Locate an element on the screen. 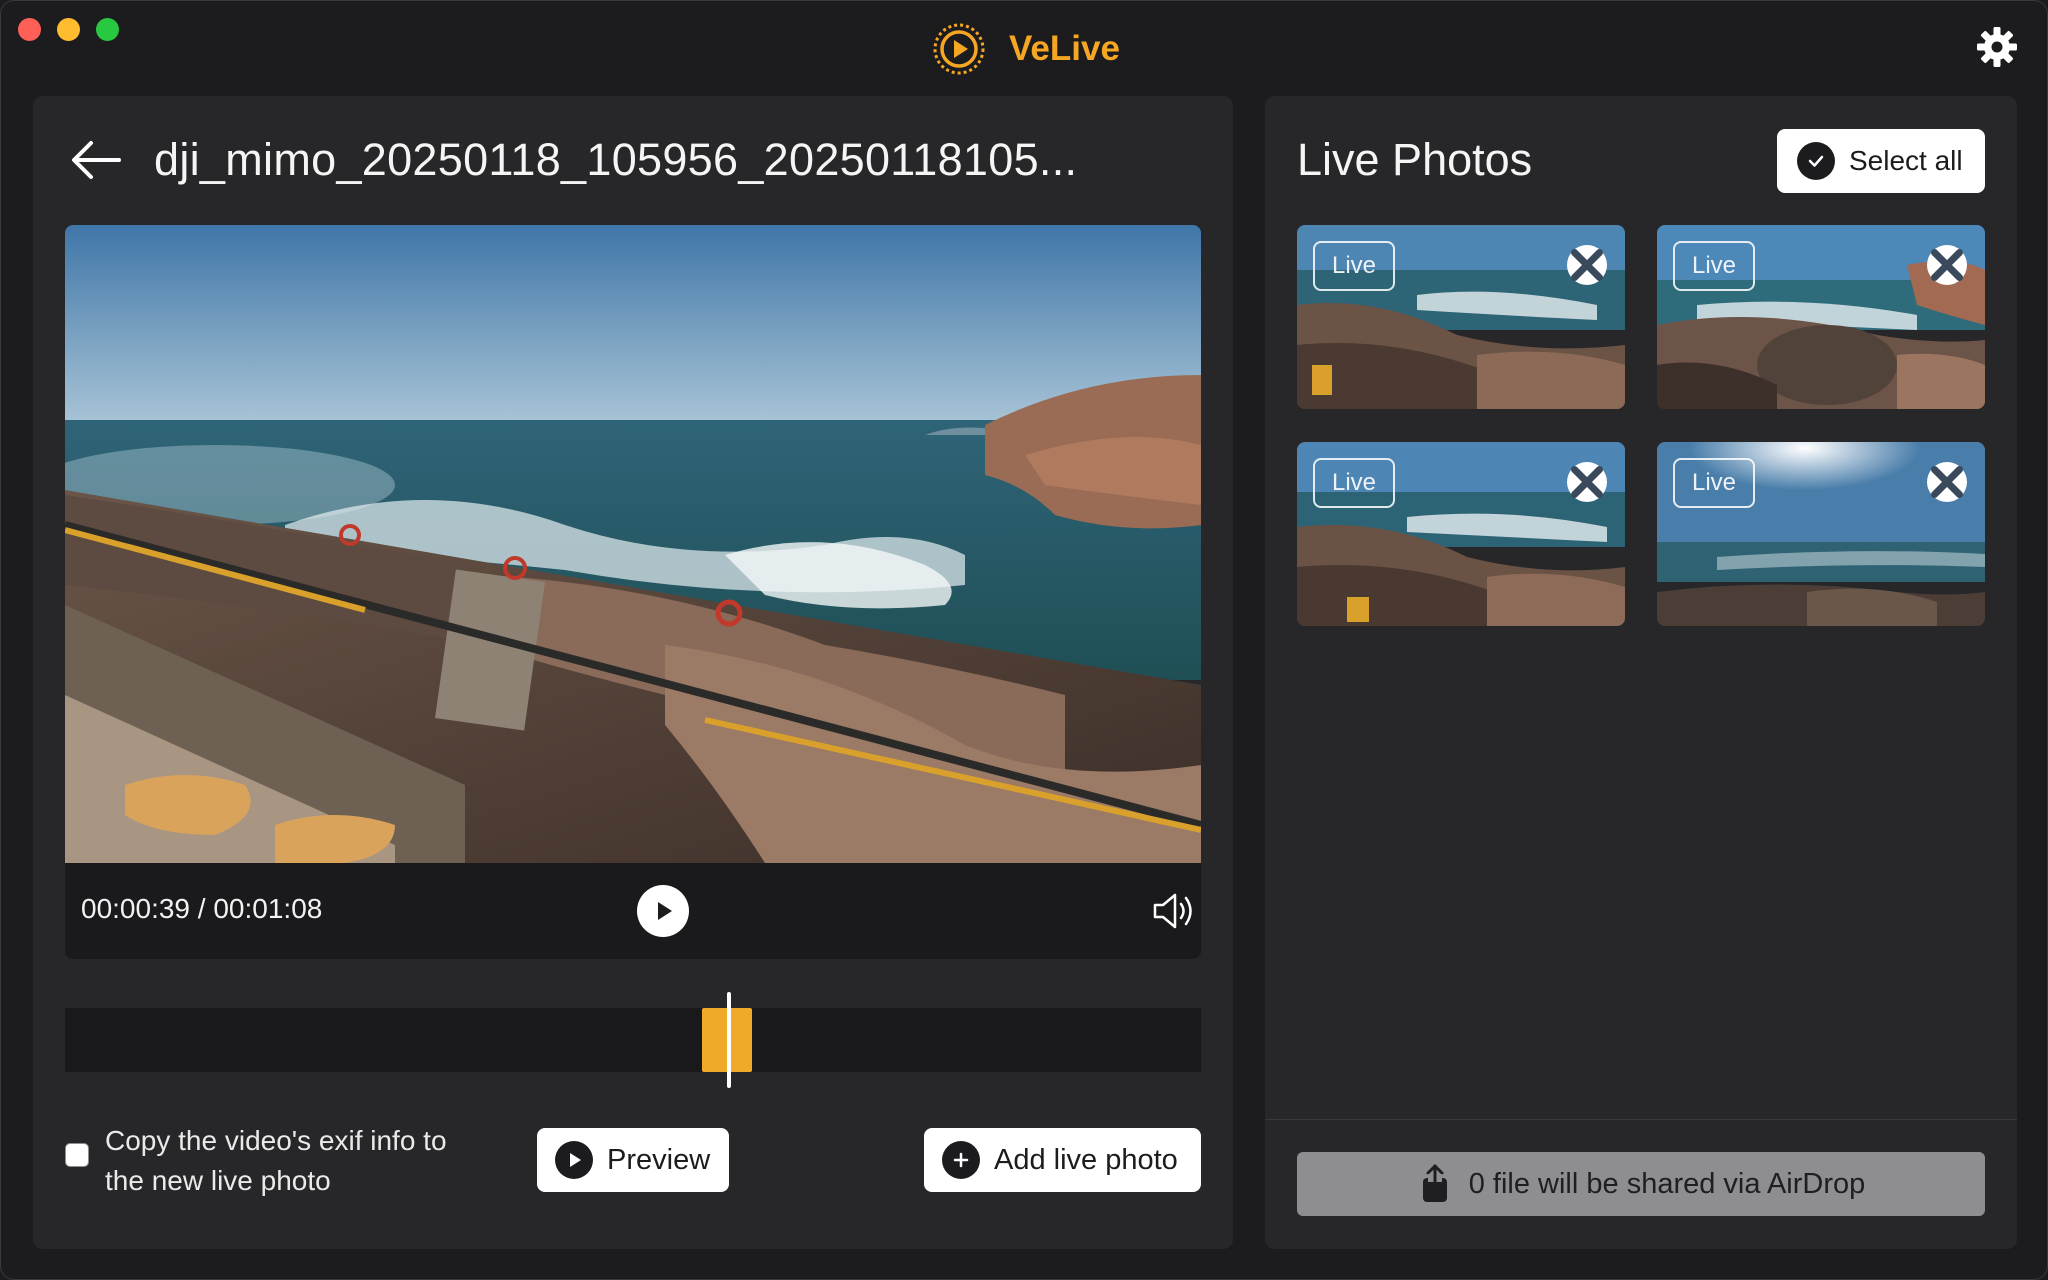 Image resolution: width=2048 pixels, height=1280 pixels. preview-button: Preview is located at coordinates (633, 1160).